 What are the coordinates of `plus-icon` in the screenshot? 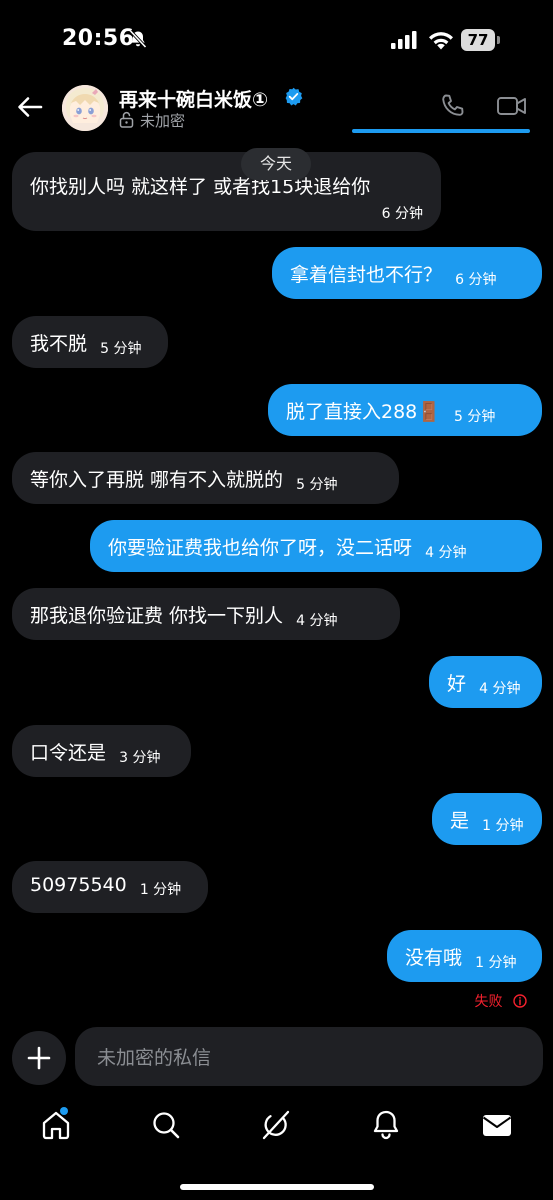 It's located at (39, 1058).